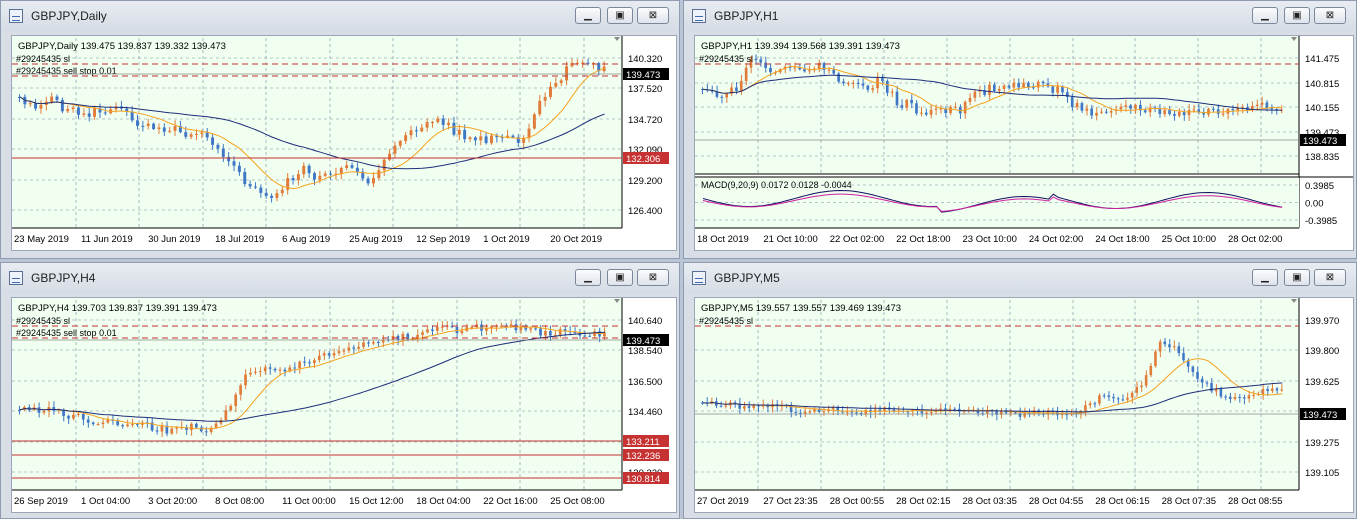 Image resolution: width=1357 pixels, height=519 pixels. Describe the element at coordinates (643, 159) in the screenshot. I see `price-level-label: 132.306` at that location.